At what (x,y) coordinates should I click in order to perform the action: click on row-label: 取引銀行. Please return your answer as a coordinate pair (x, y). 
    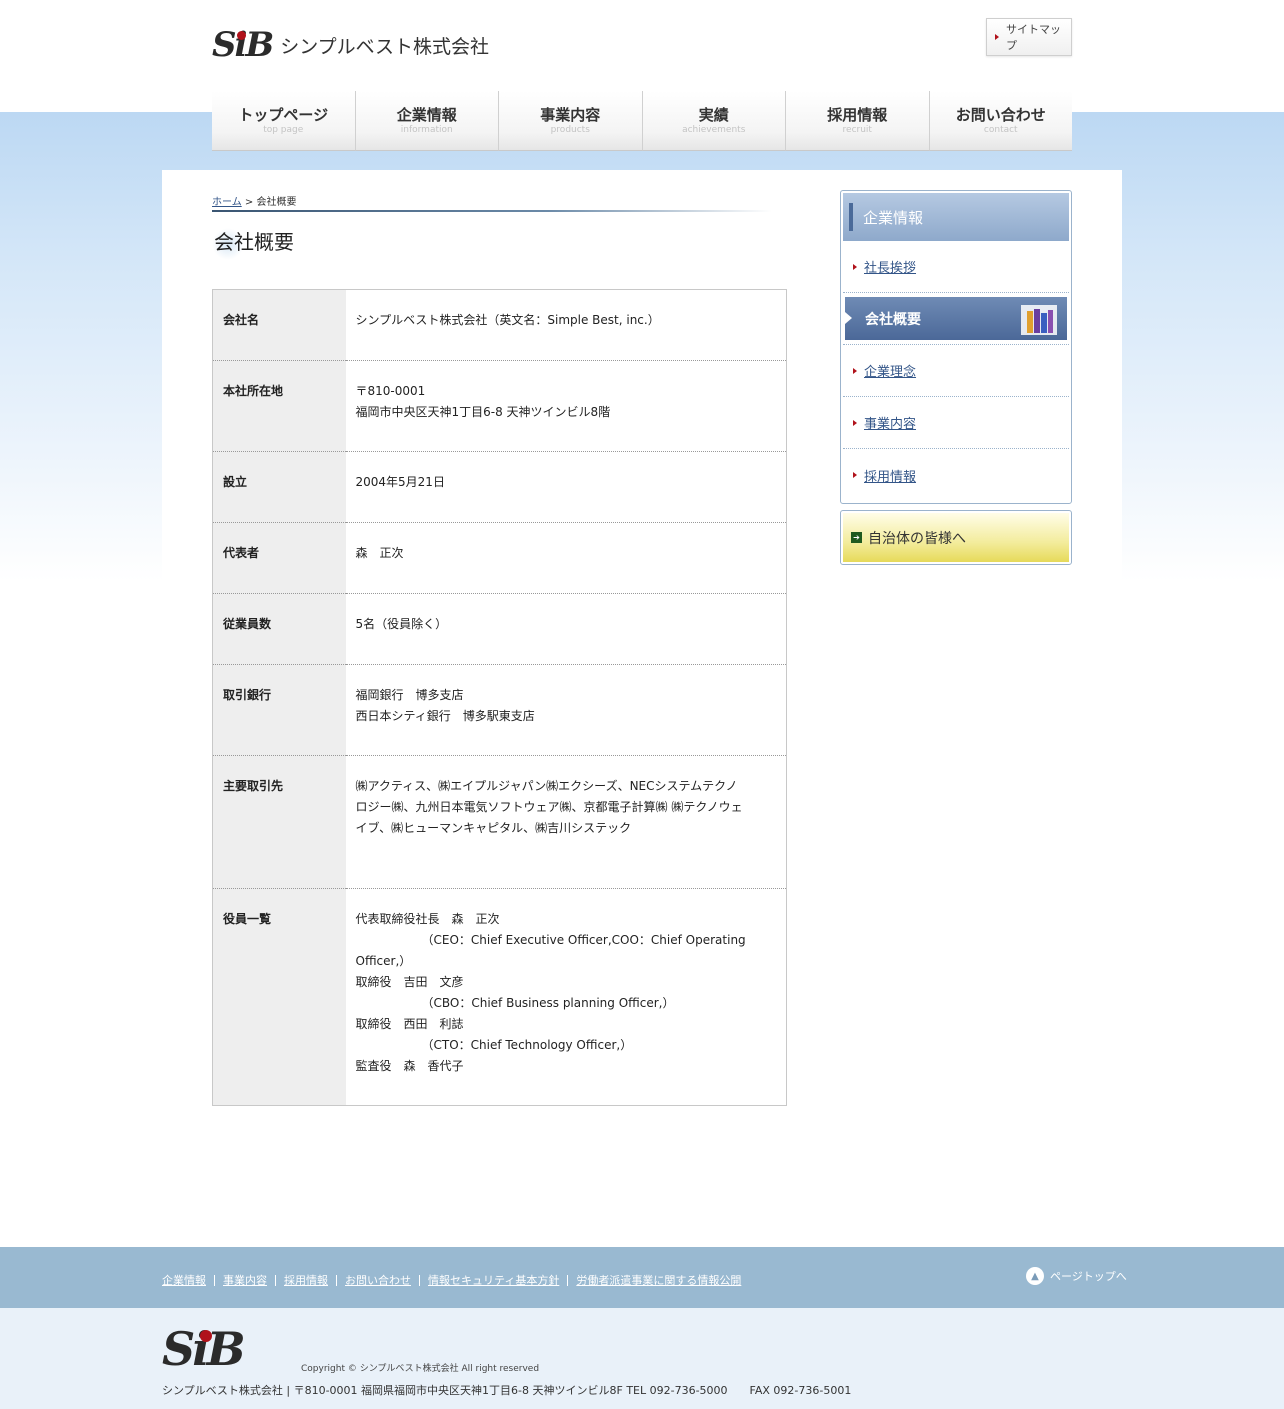
    Looking at the image, I should click on (279, 710).